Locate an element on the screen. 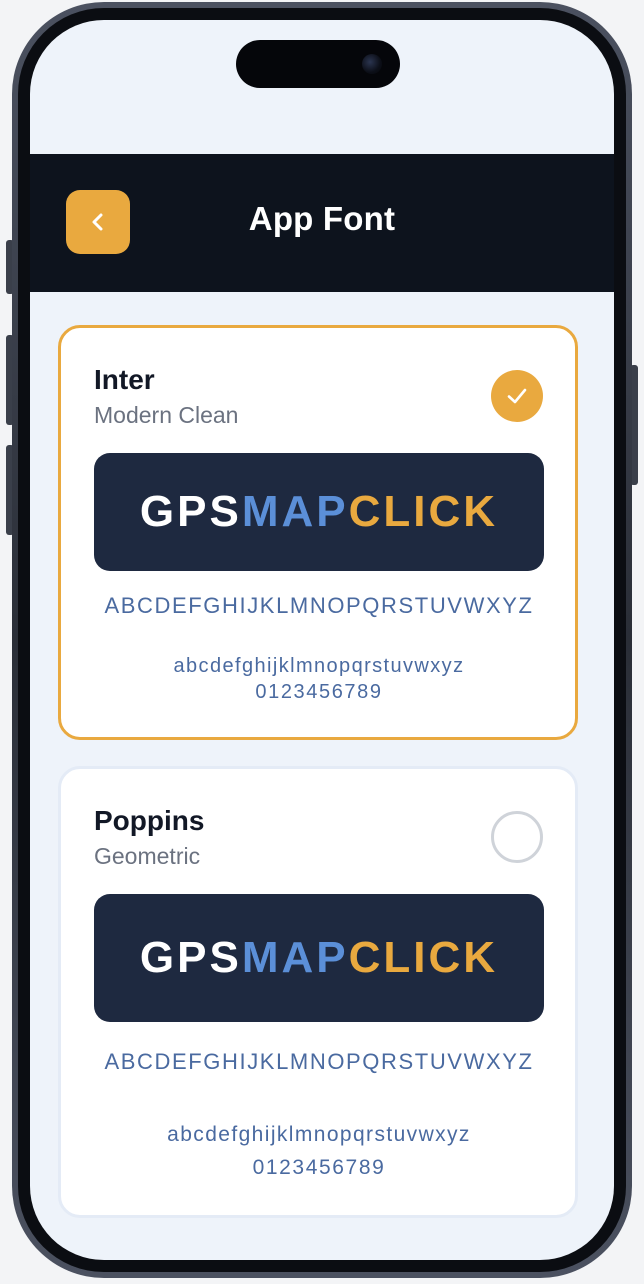 The height and width of the screenshot is (1284, 644). font-name: Poppins is located at coordinates (149, 820).